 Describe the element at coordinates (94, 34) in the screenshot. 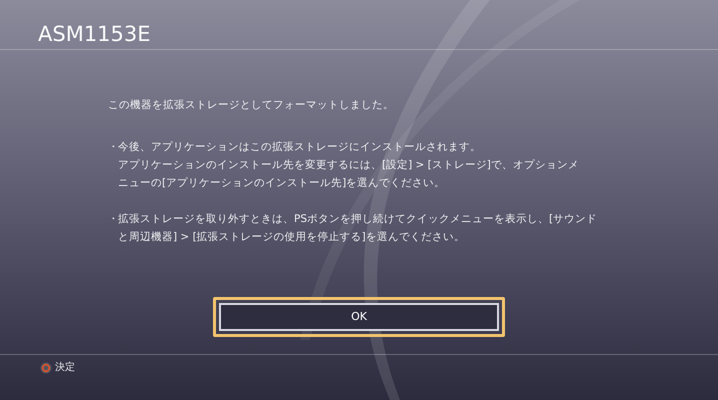

I see `window-title: ASM1153E` at that location.